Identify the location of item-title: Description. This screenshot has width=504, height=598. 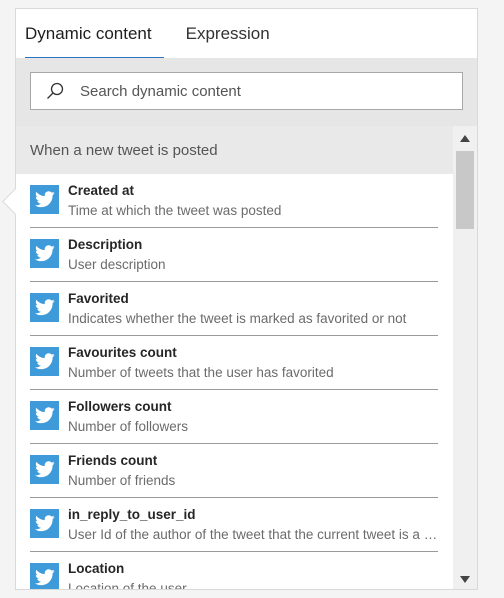
(105, 244).